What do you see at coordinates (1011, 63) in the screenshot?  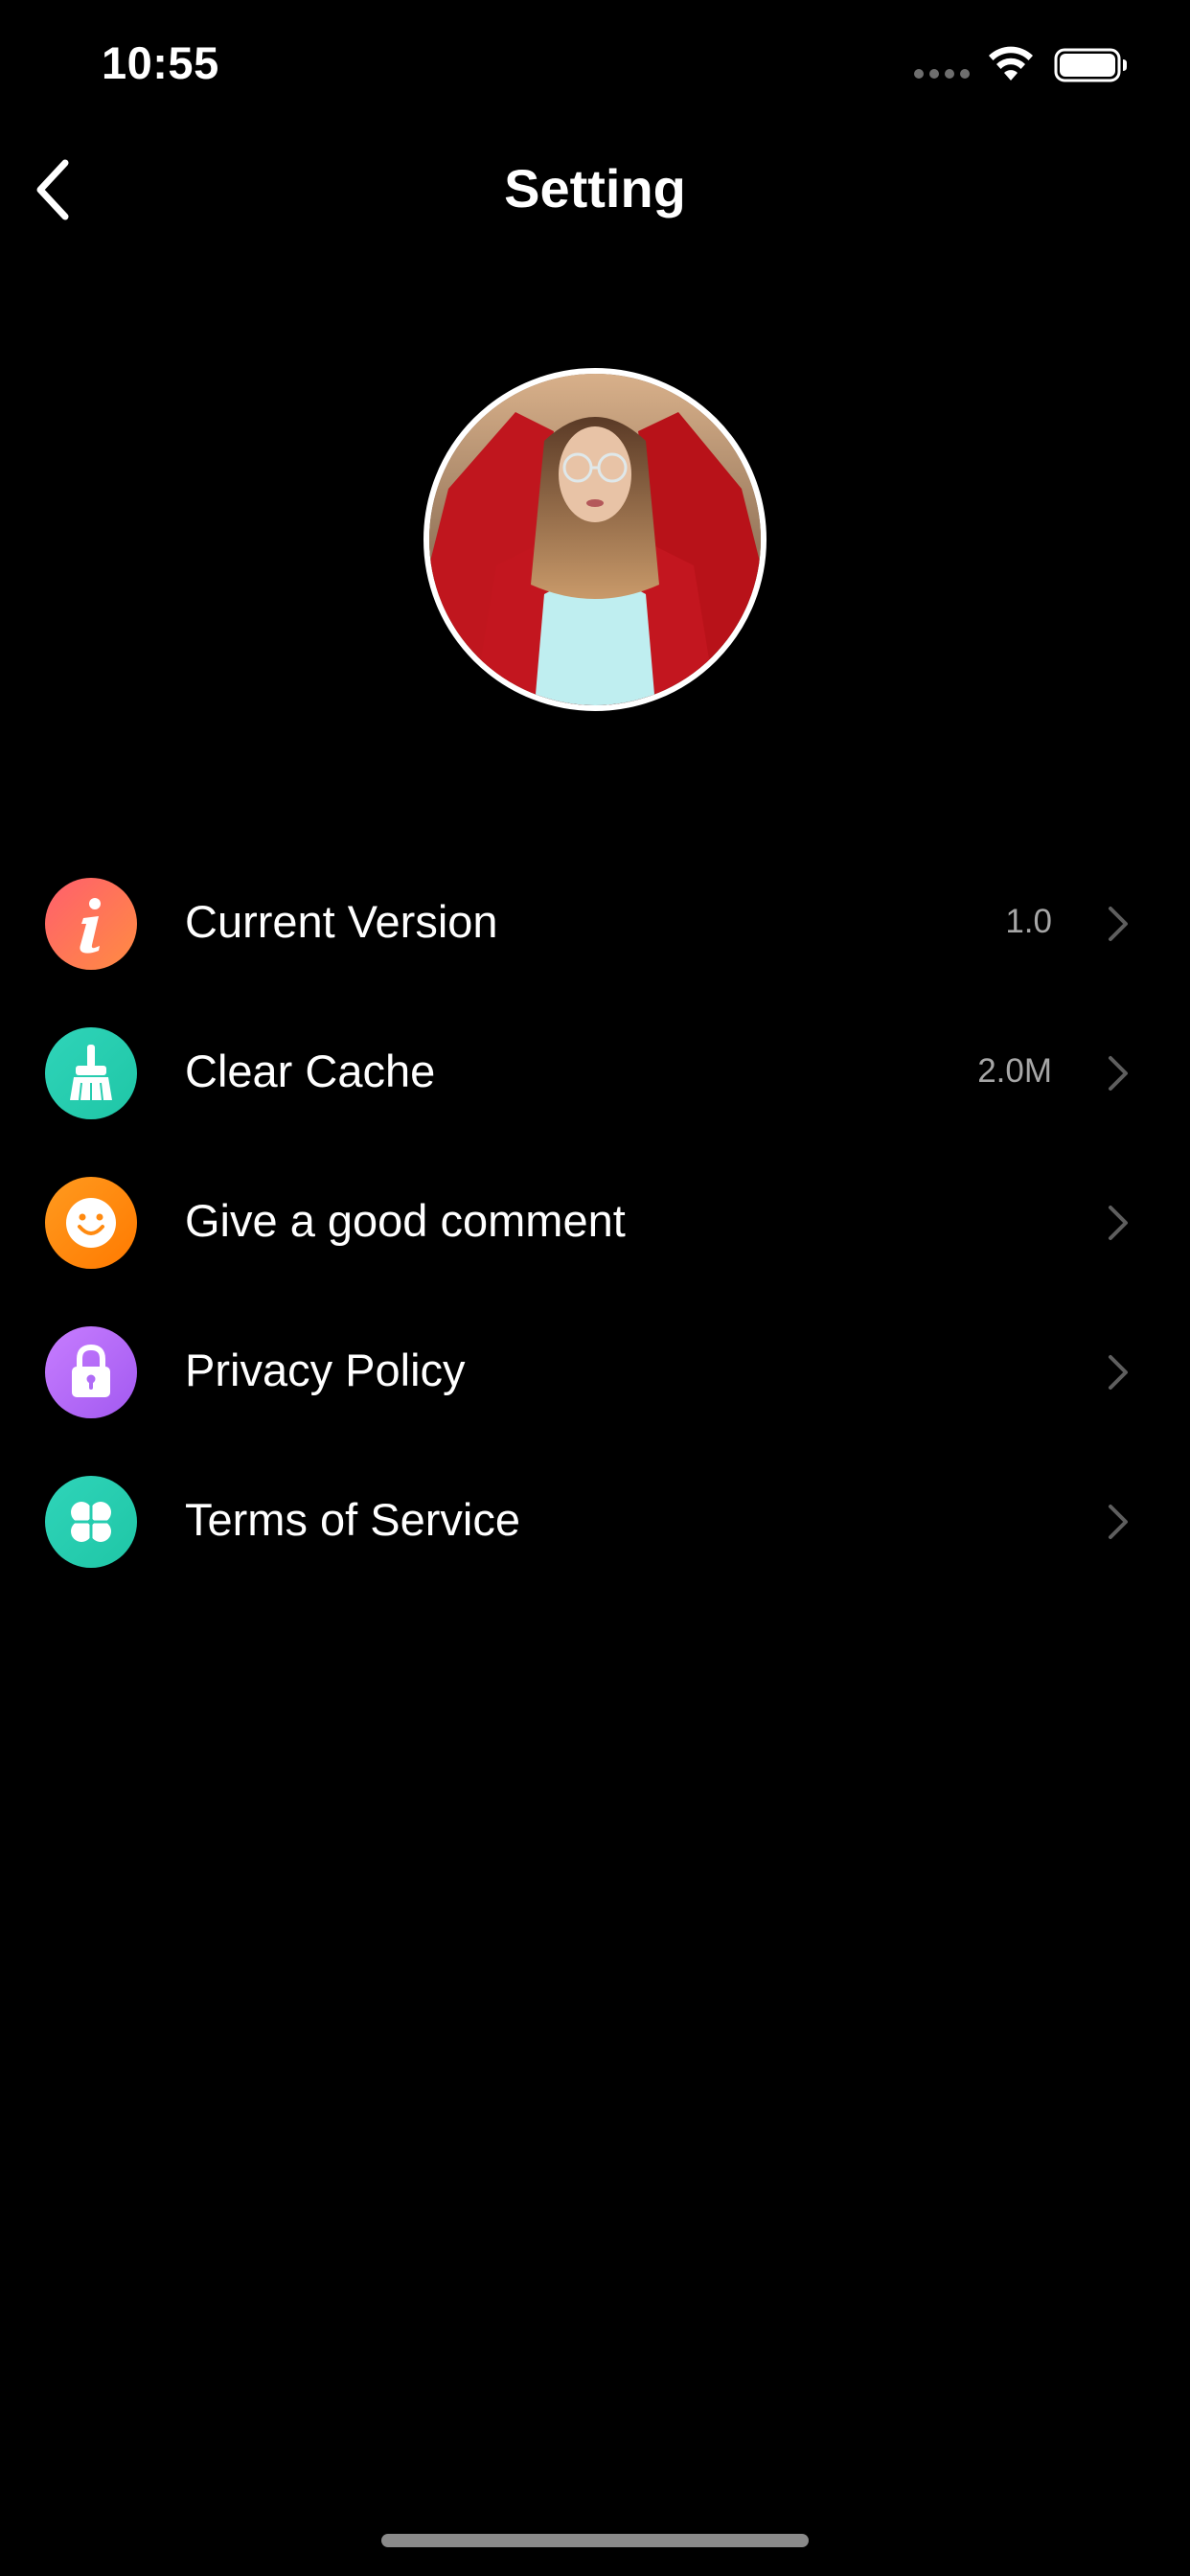 I see `wifi-icon` at bounding box center [1011, 63].